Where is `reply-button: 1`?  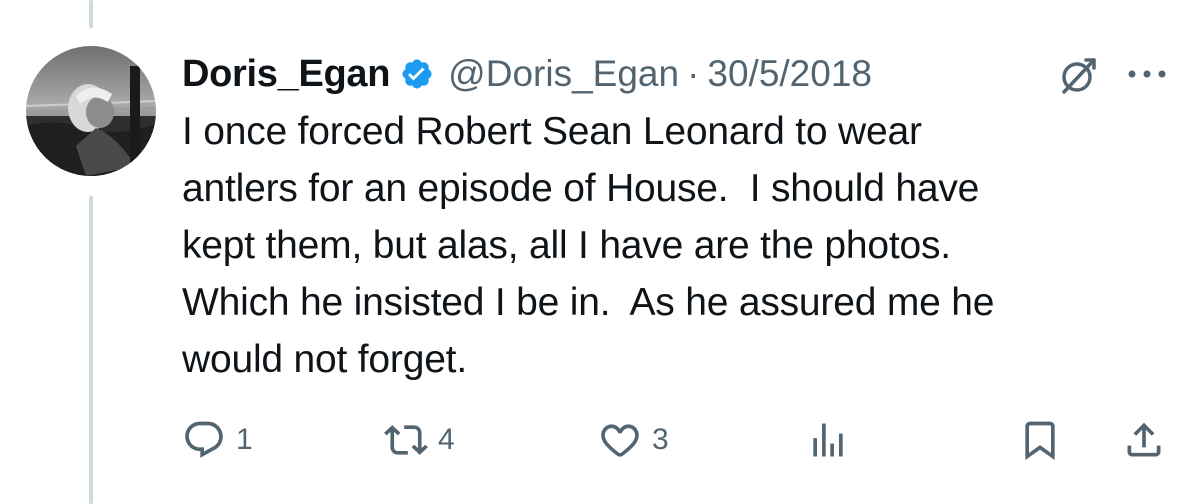
reply-button: 1 is located at coordinates (217, 440).